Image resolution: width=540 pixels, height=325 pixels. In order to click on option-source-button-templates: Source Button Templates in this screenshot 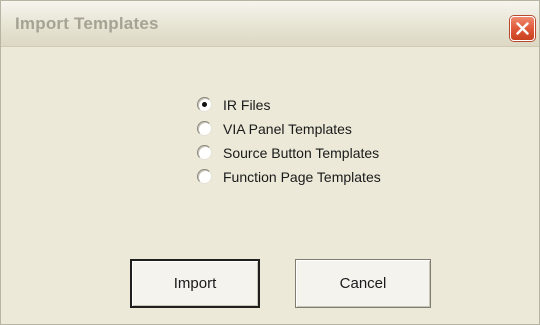, I will do `click(317, 154)`.